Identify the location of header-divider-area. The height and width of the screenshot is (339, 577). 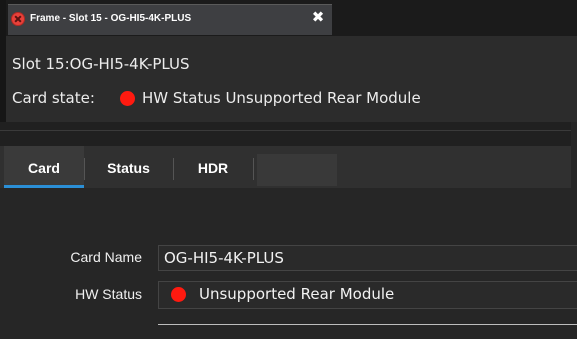
(285, 134).